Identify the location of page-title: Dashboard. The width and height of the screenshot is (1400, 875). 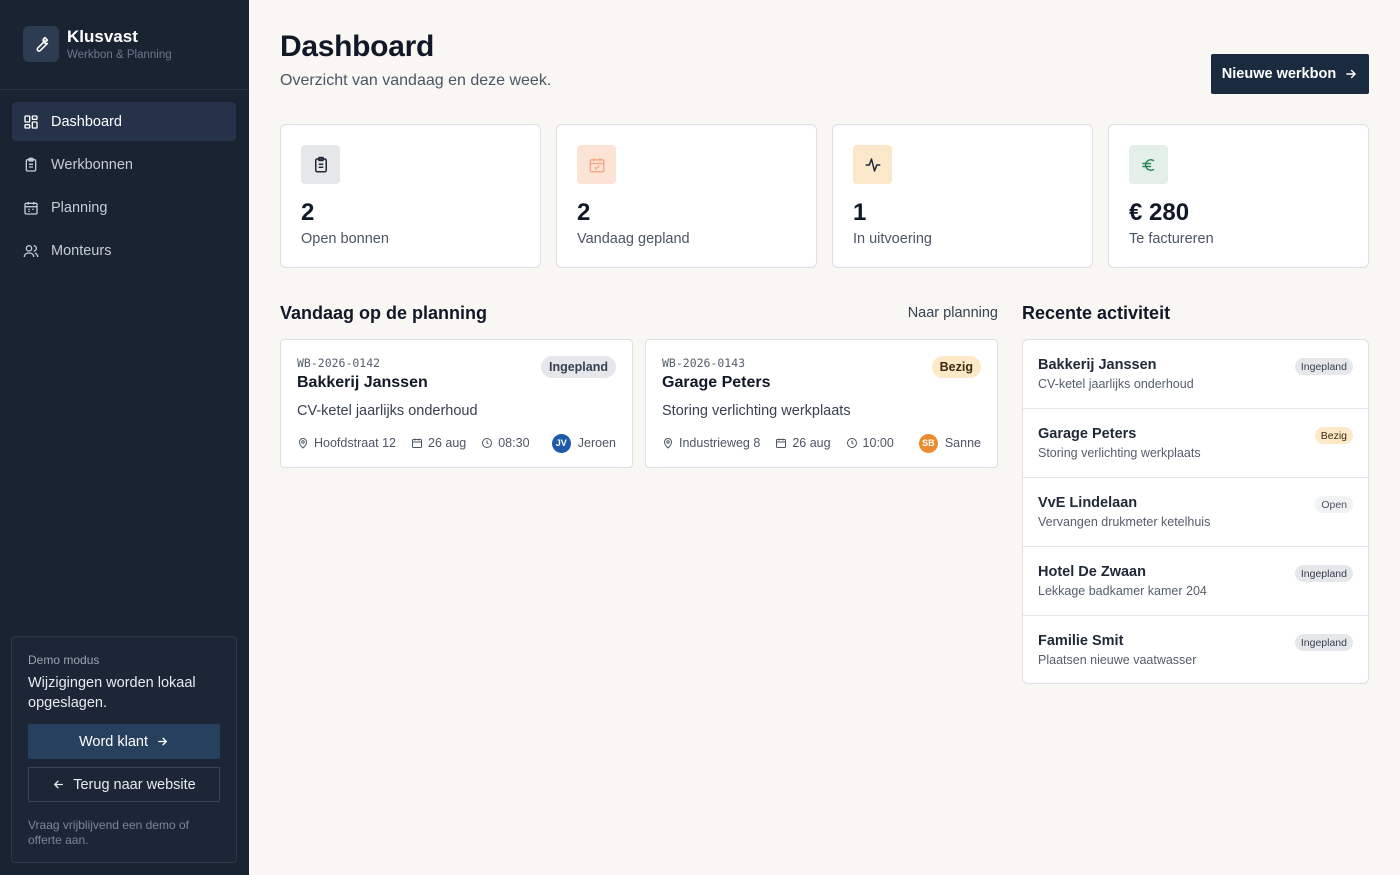
(357, 46).